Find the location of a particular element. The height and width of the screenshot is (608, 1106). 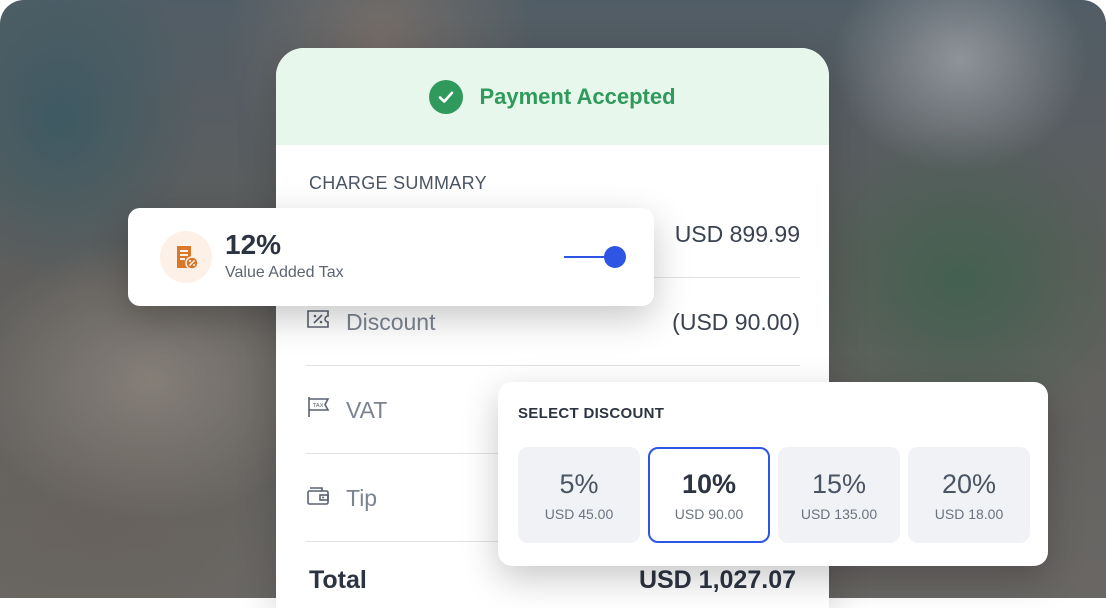

tax-flag-icon: TAX is located at coordinates (318, 410).